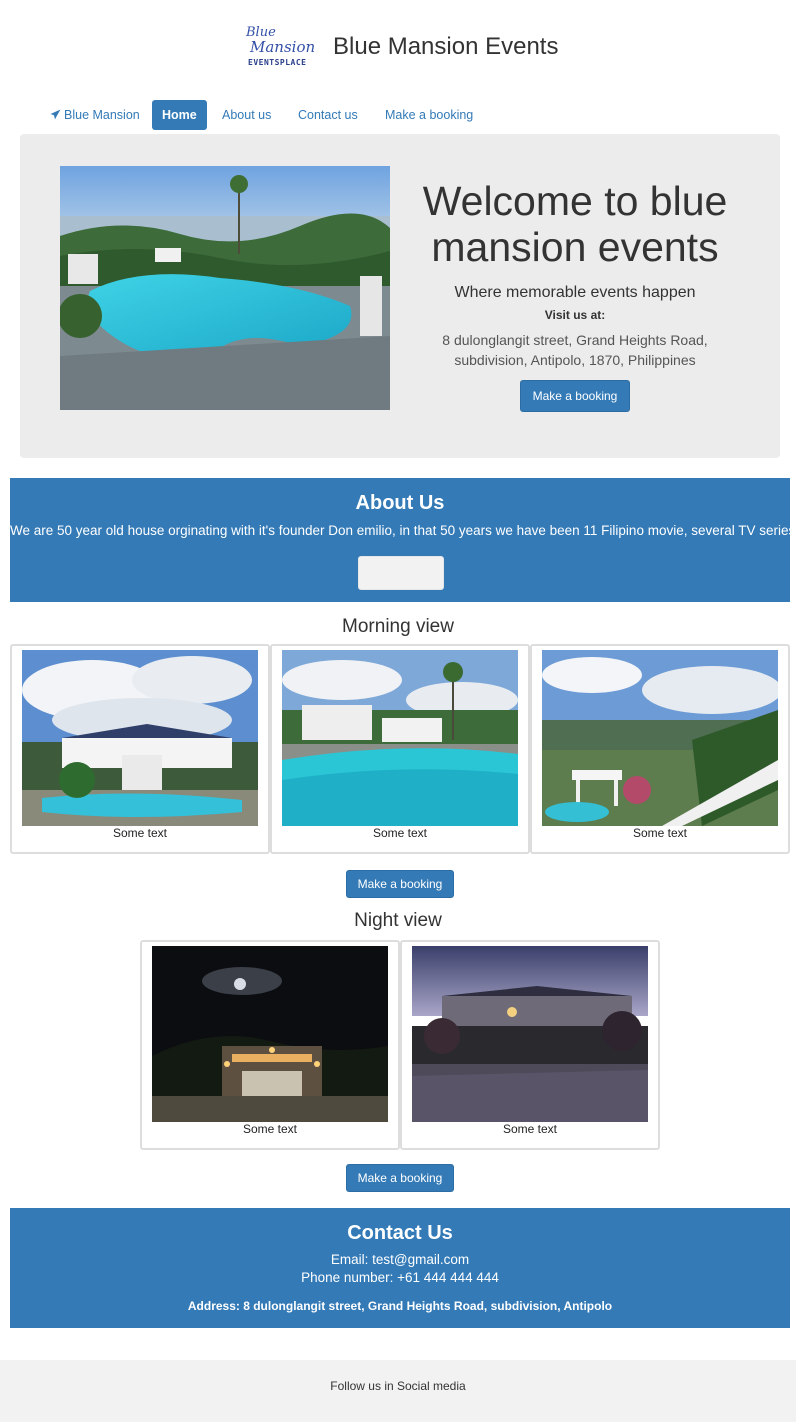  What do you see at coordinates (400, 503) in the screenshot?
I see `about-title: About Us` at bounding box center [400, 503].